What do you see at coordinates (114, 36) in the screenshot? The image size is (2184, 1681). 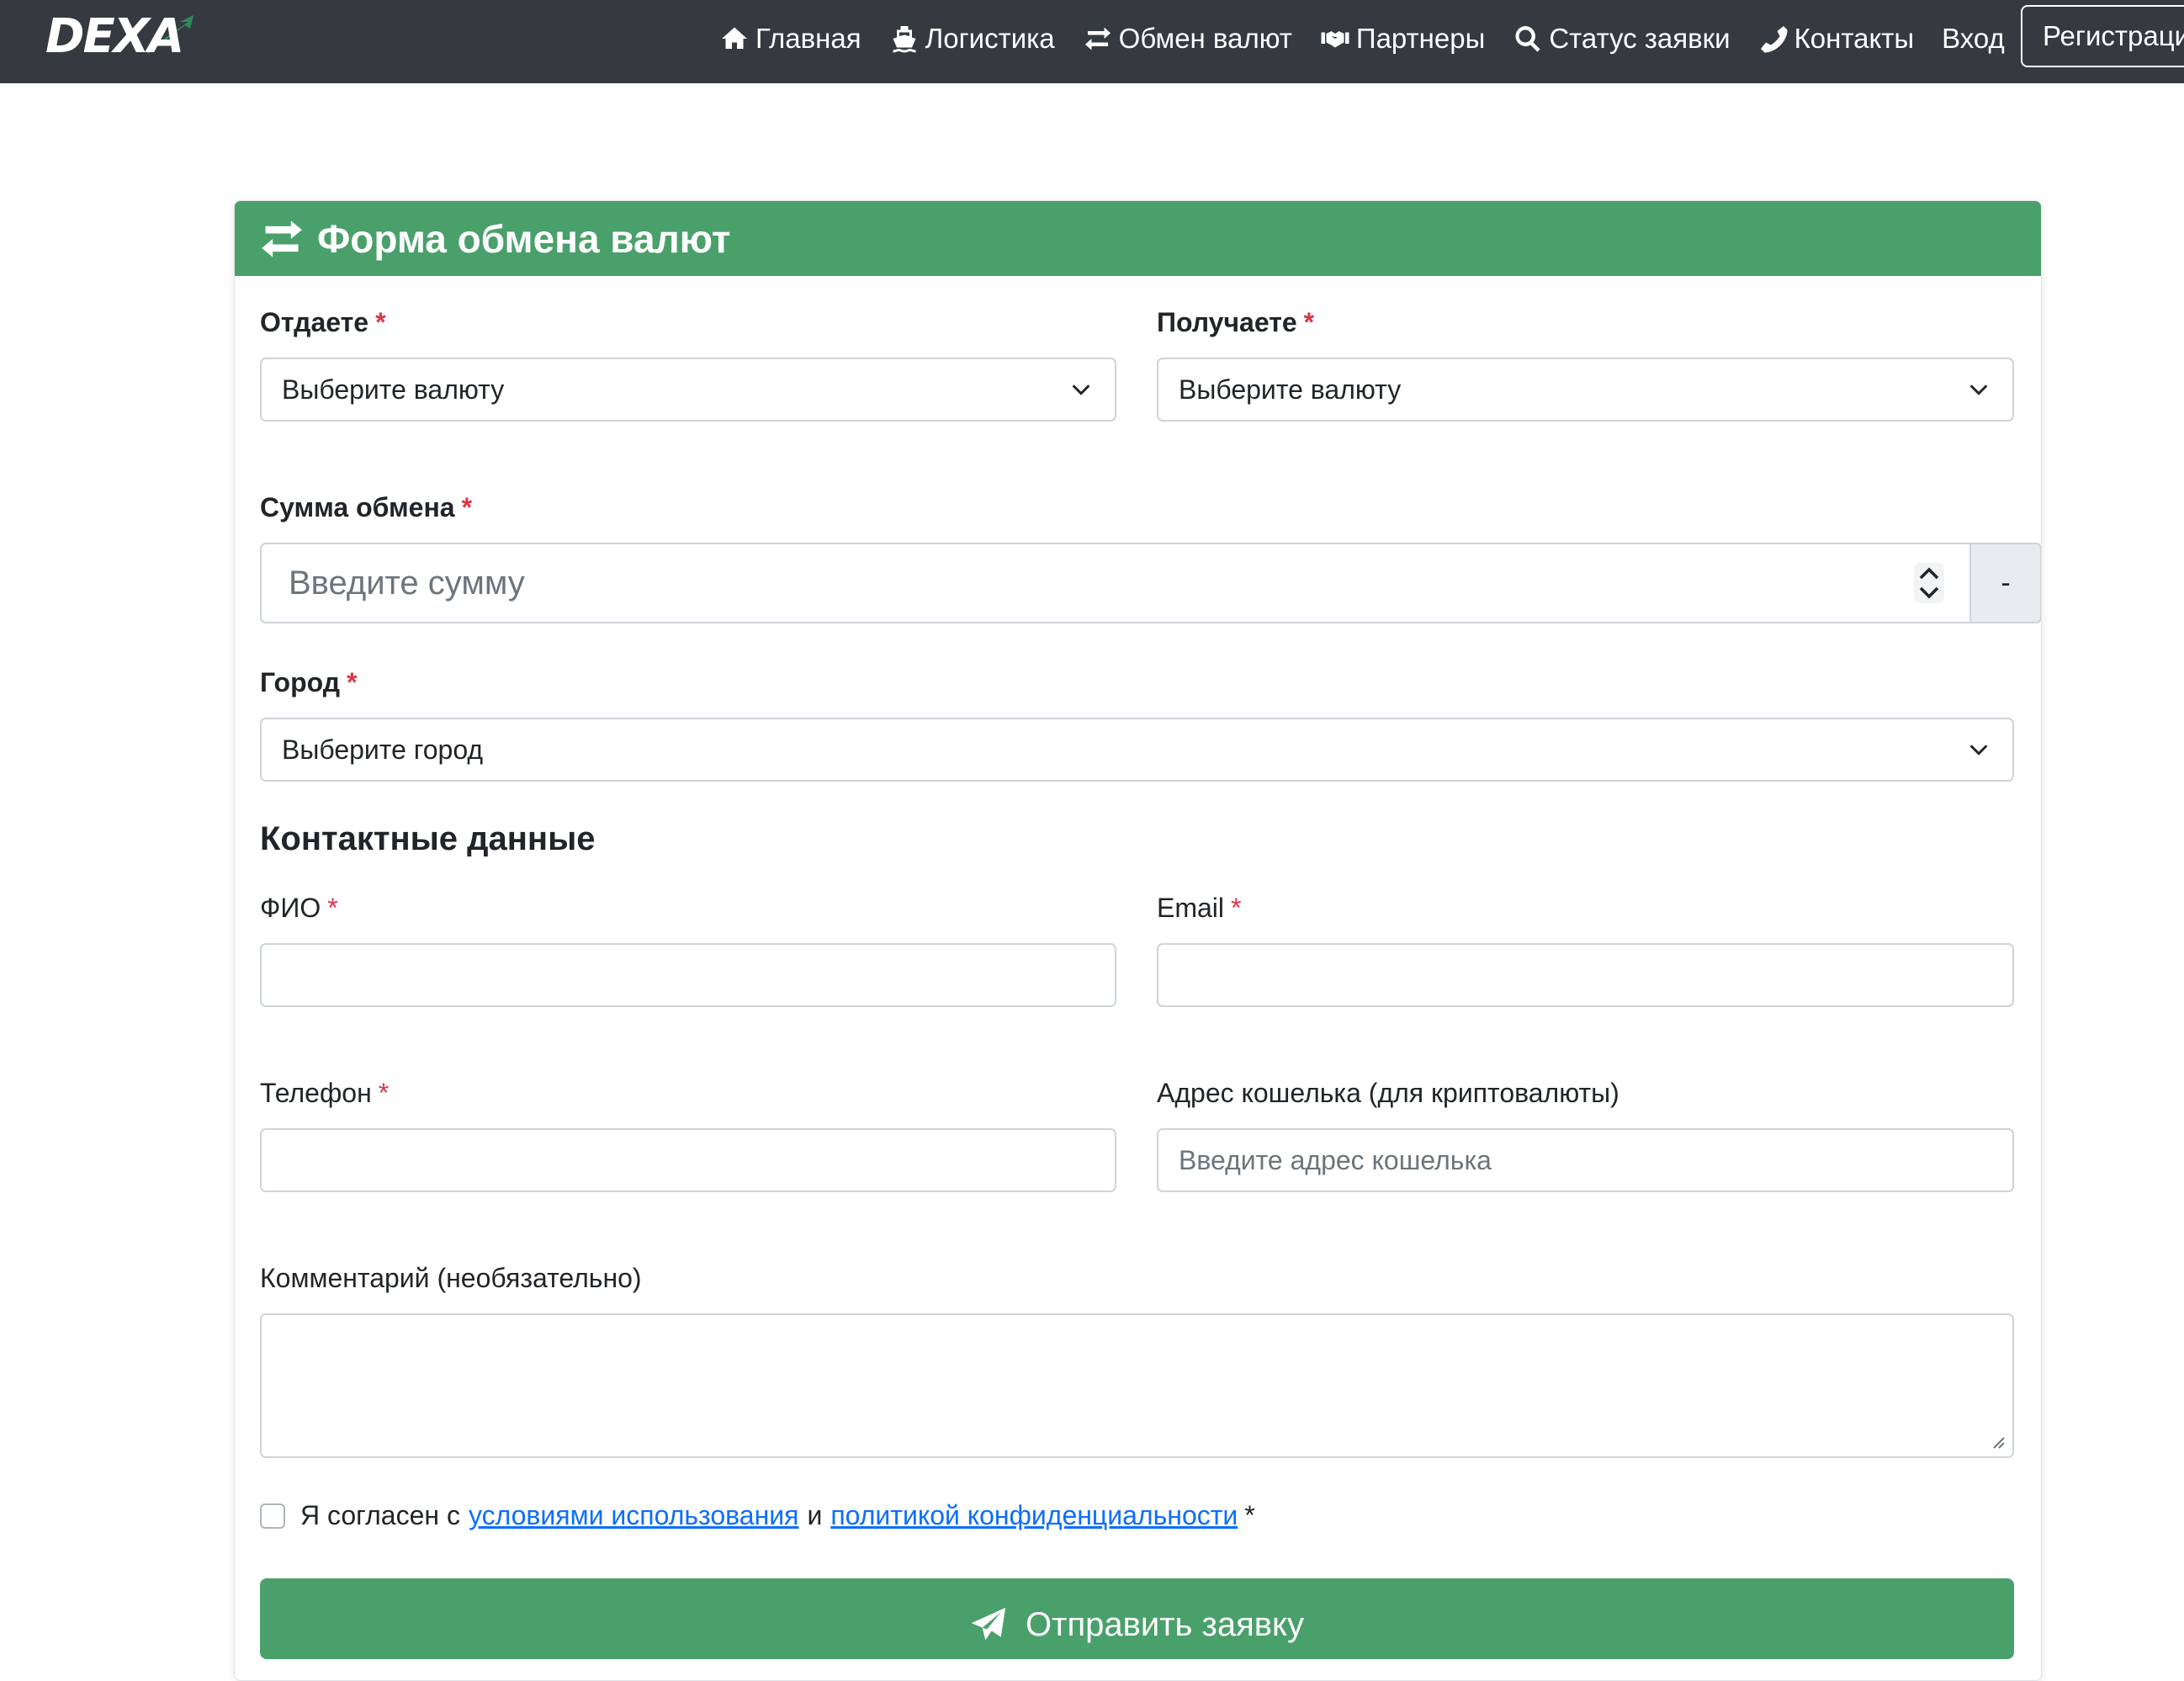 I see `logo-text: DEXA` at bounding box center [114, 36].